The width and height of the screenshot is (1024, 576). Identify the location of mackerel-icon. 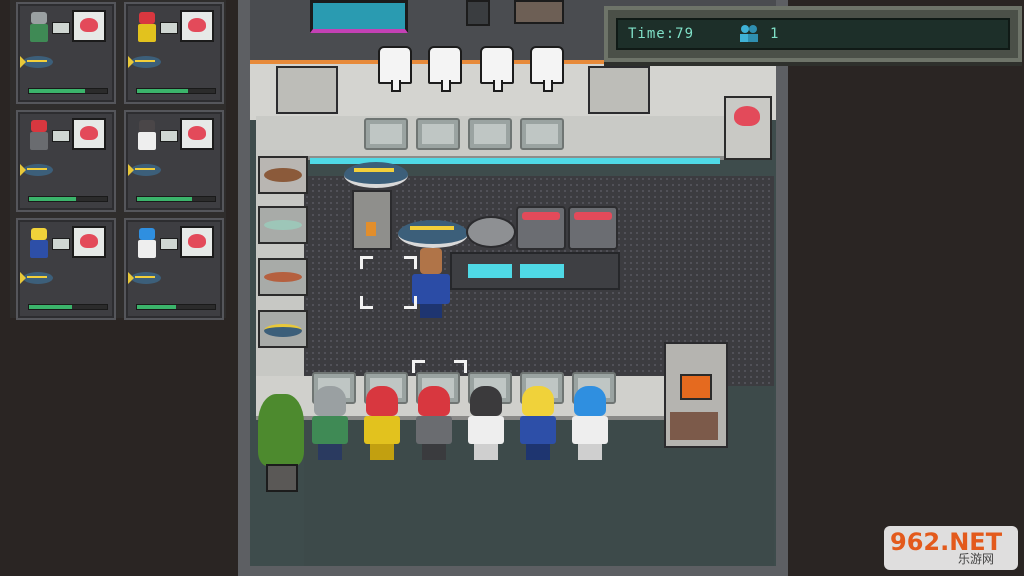
(283, 225).